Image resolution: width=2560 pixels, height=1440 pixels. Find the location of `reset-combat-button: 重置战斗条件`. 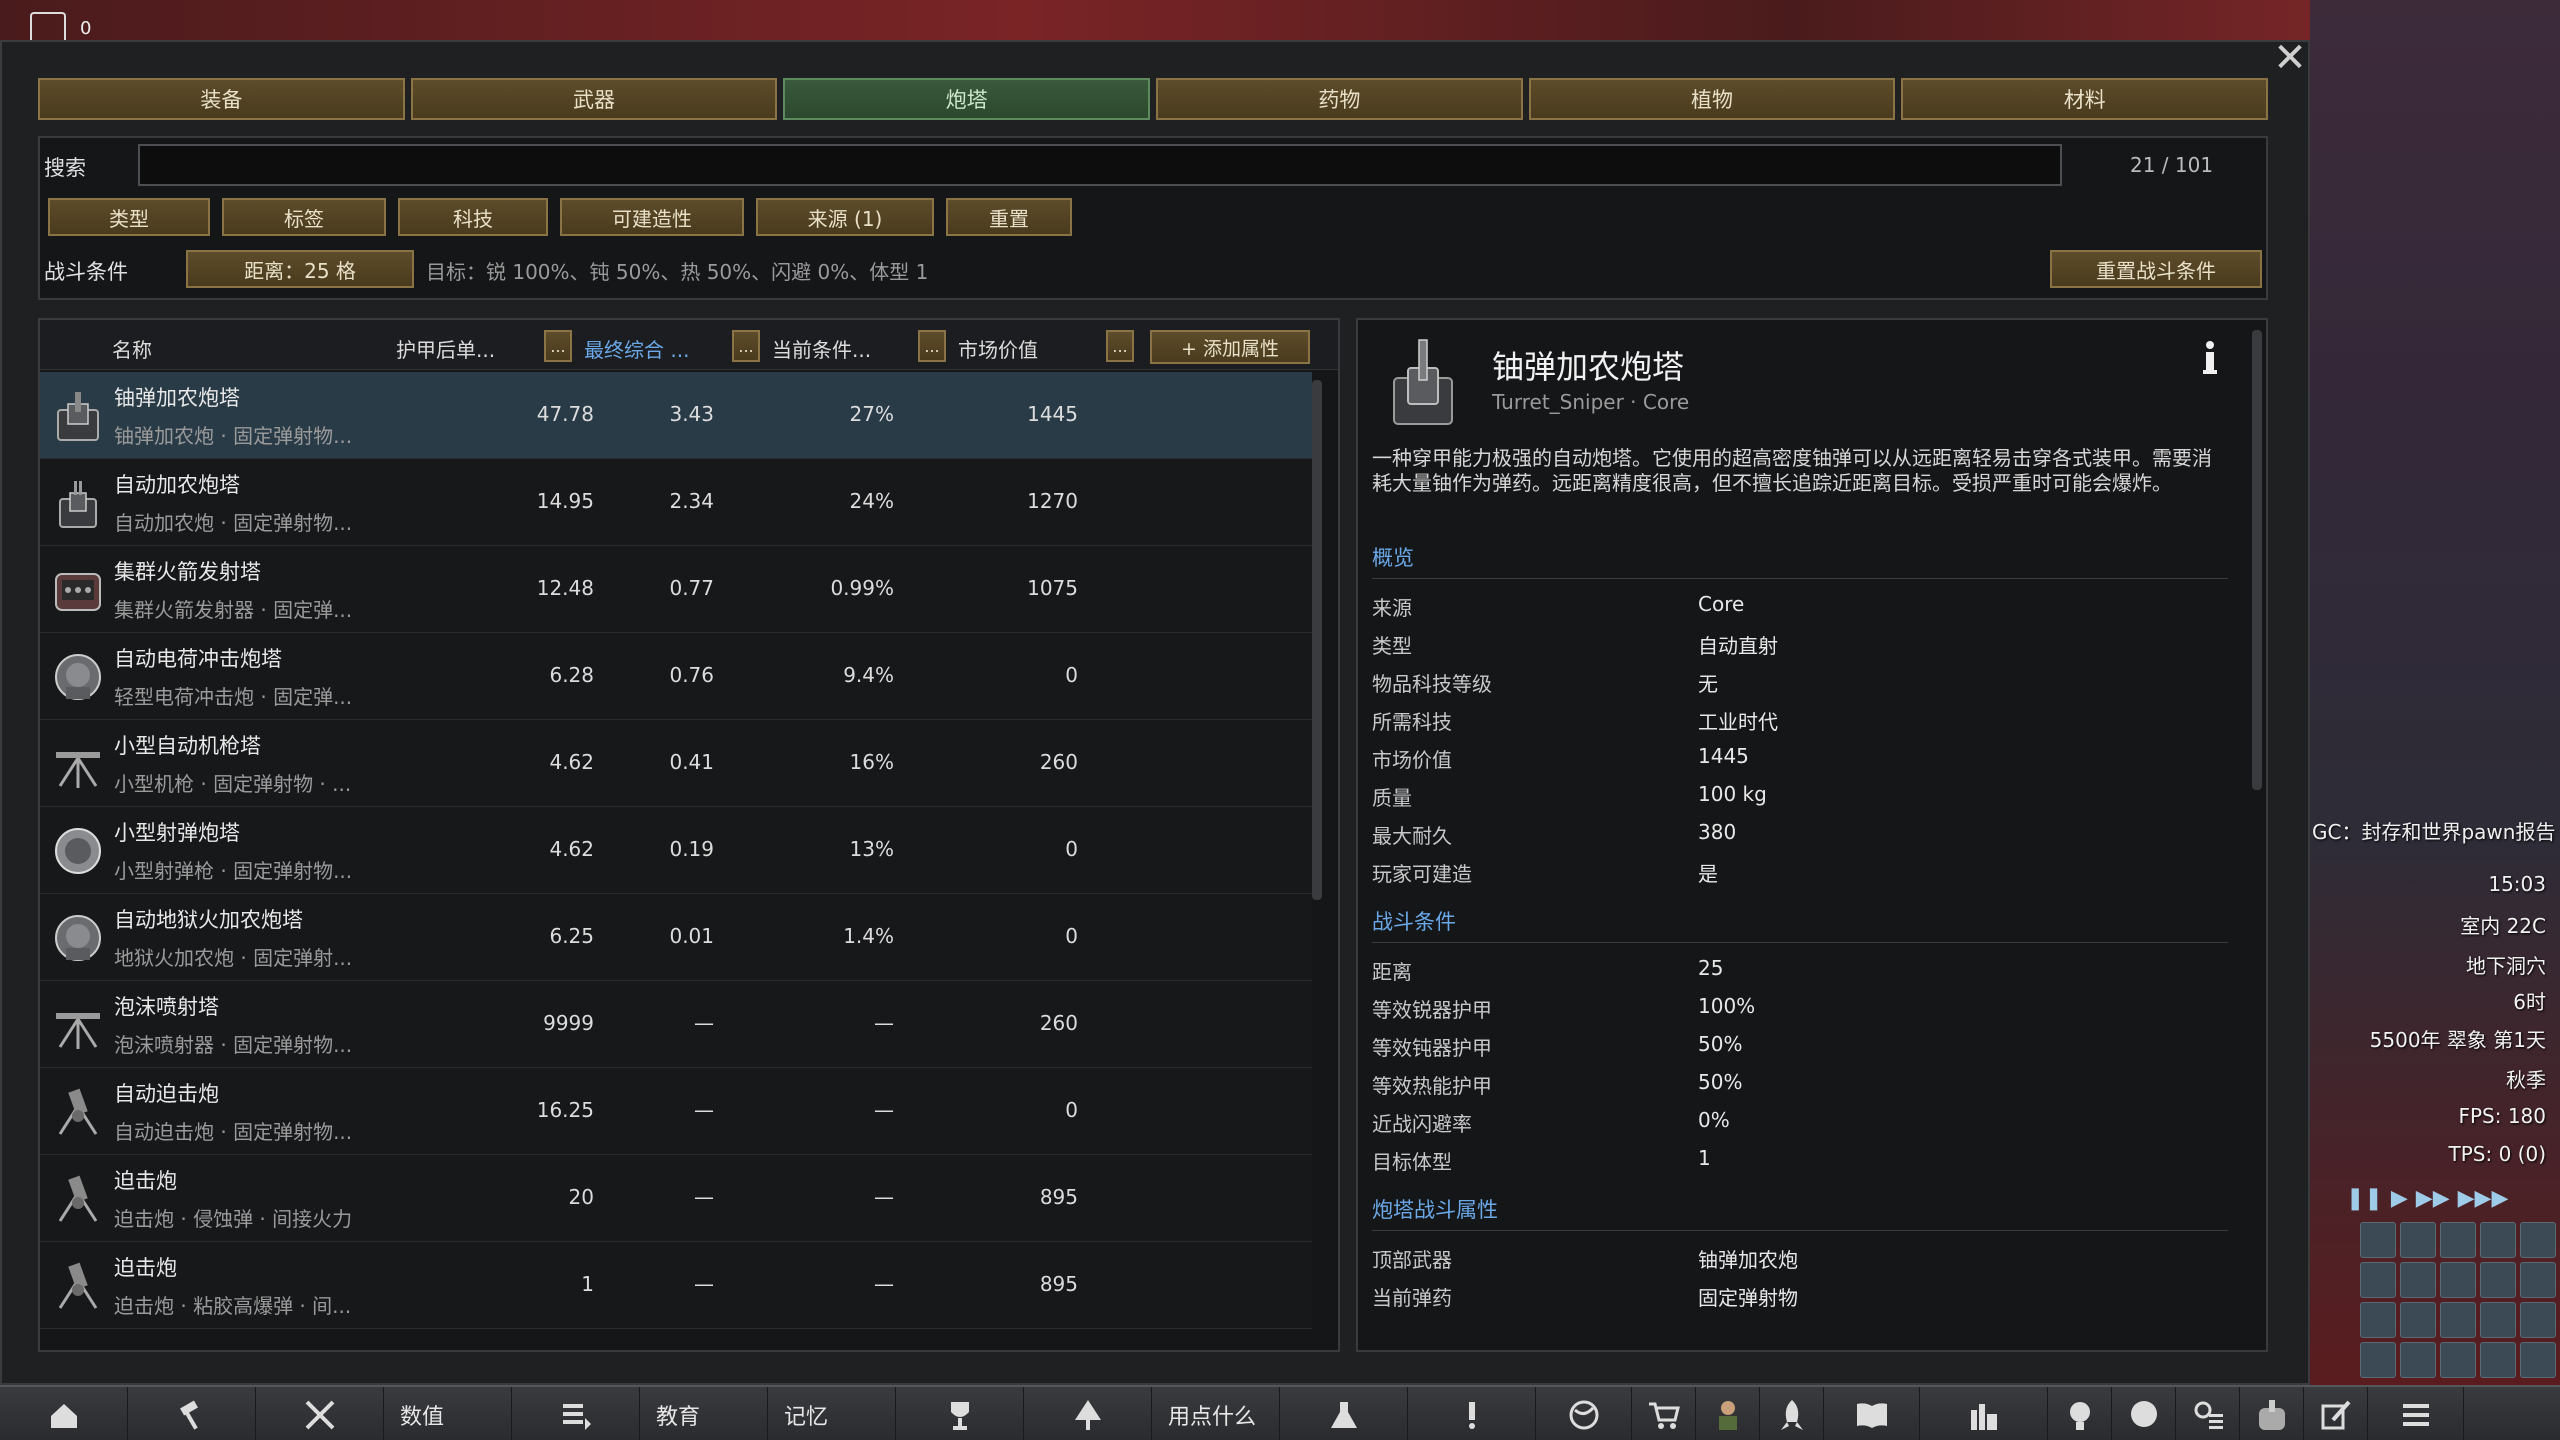

reset-combat-button: 重置战斗条件 is located at coordinates (2156, 269).